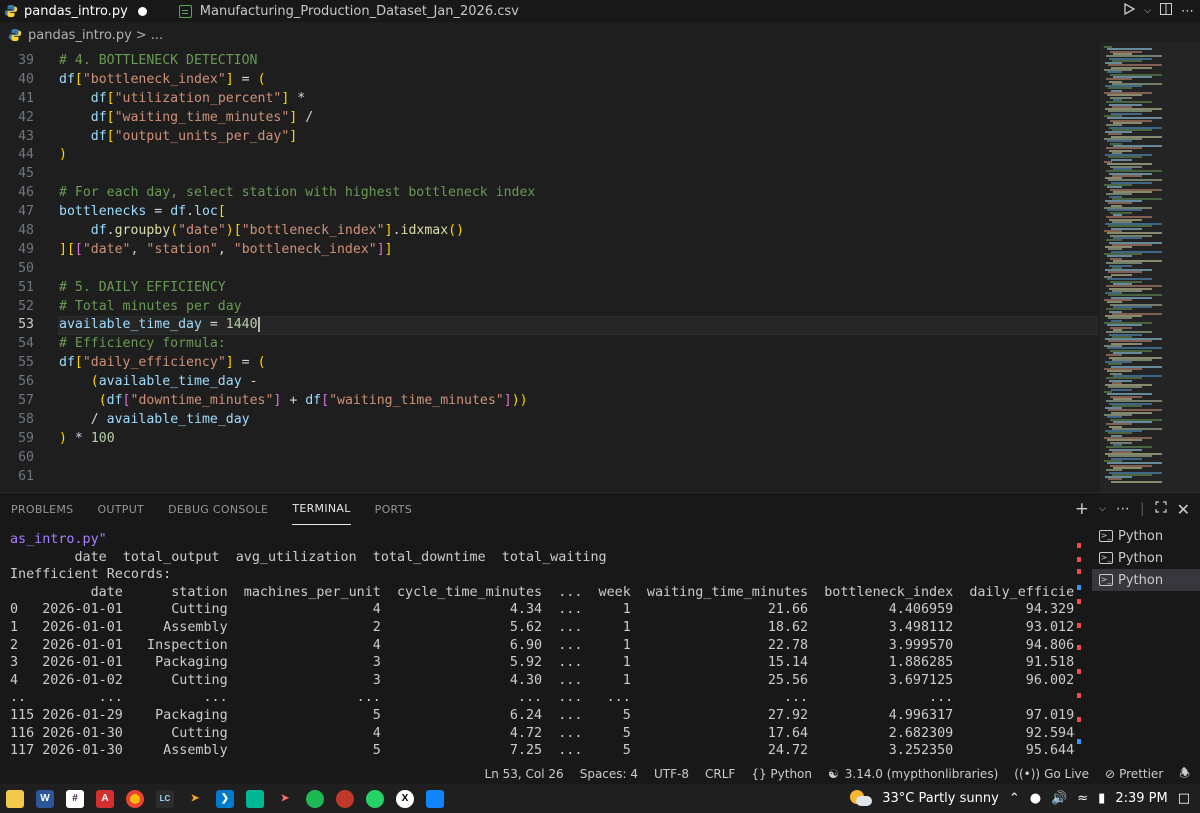 The width and height of the screenshot is (1200, 813). Describe the element at coordinates (165, 798) in the screenshot. I see `lc-app-icon: LC` at that location.